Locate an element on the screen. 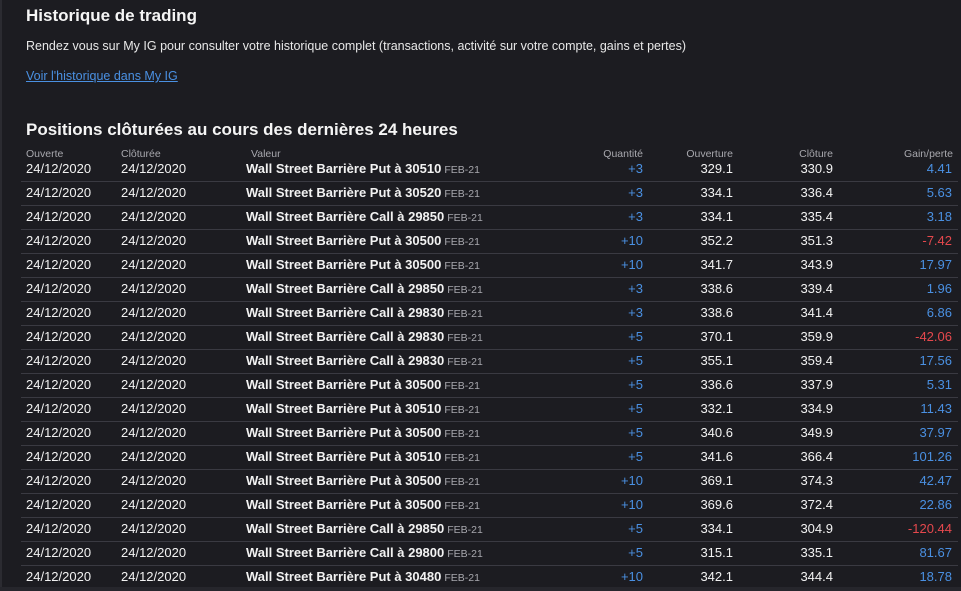  cell-open-price: 341.7 is located at coordinates (716, 264).